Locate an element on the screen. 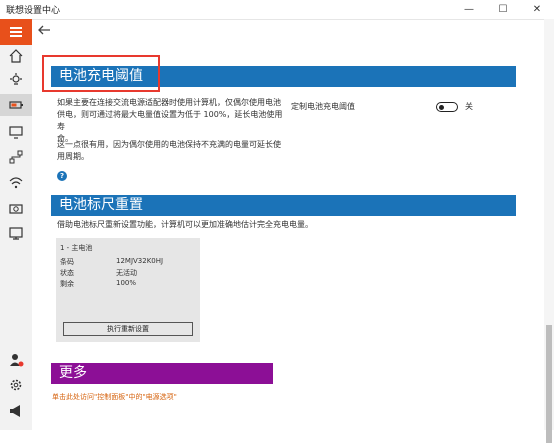  help-icon: ? is located at coordinates (62, 176).